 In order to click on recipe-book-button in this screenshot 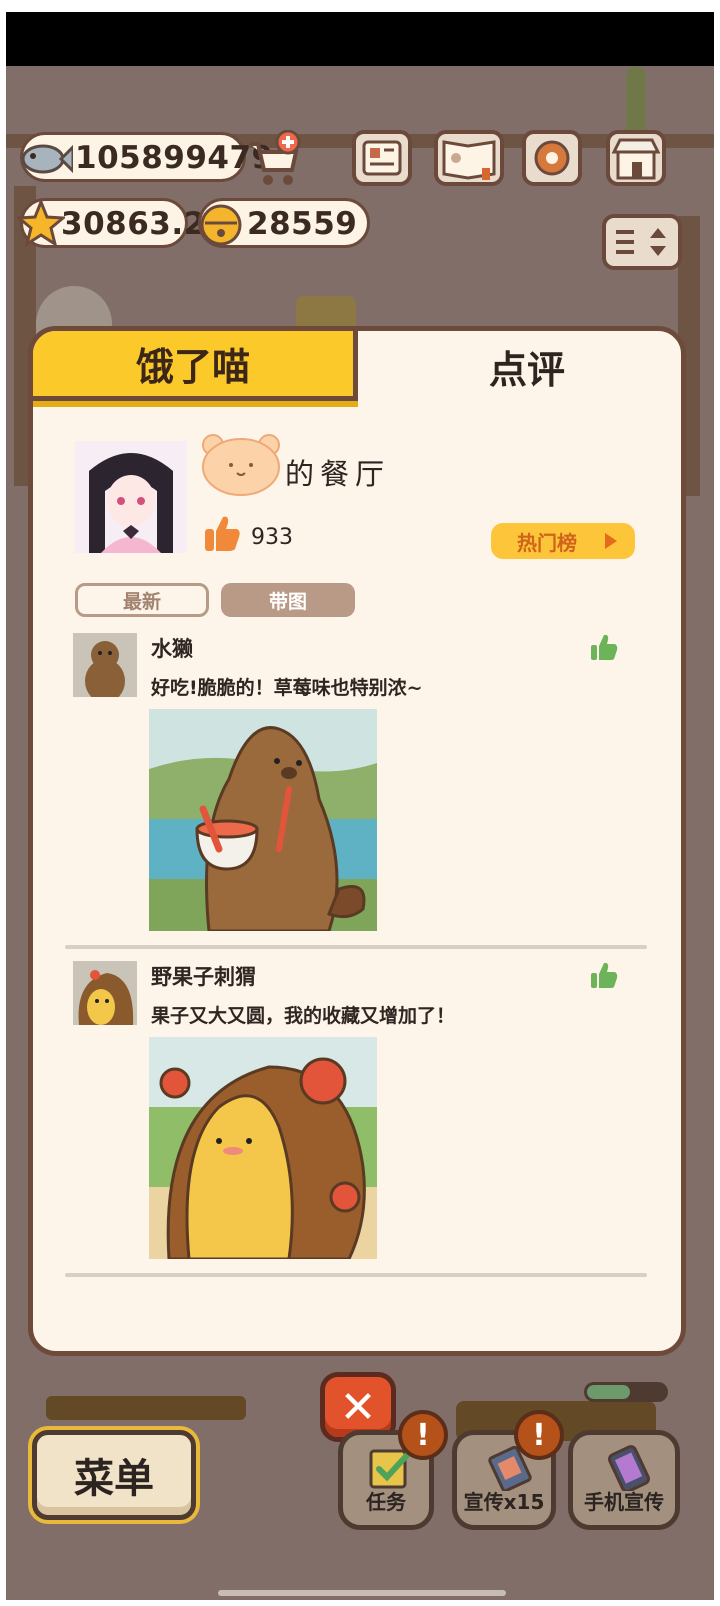, I will do `click(469, 158)`.